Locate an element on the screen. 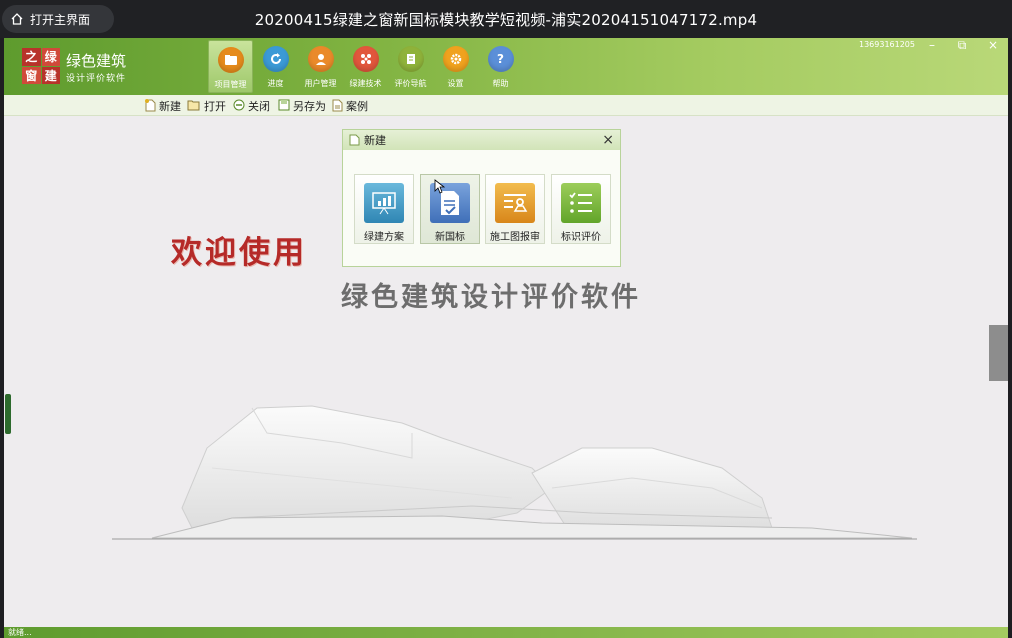 This screenshot has height=638, width=1012. welcome-text: 欢迎使用 is located at coordinates (239, 253).